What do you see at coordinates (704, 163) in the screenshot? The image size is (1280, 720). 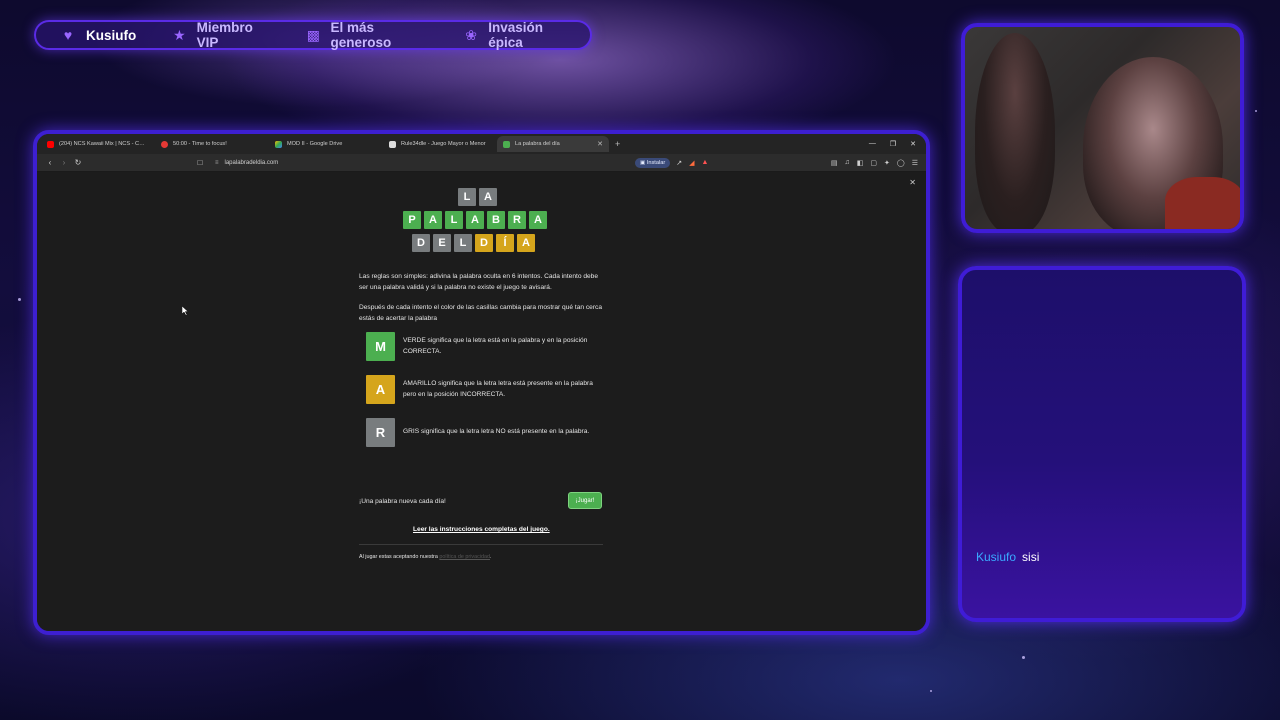 I see `rewards-icon: ▲` at bounding box center [704, 163].